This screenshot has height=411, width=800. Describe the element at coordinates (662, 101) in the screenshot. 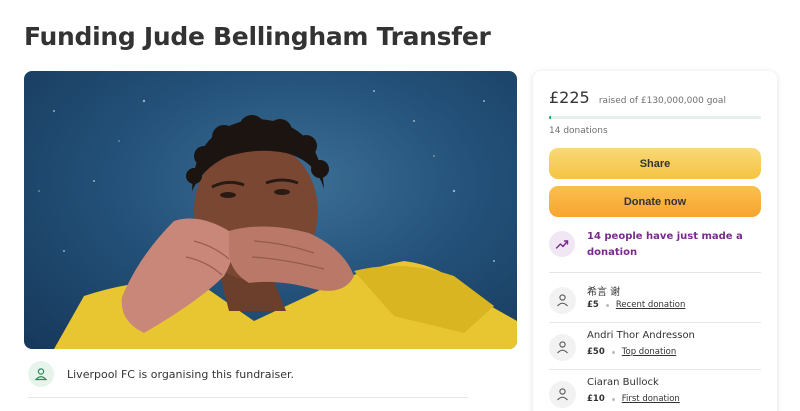

I see `goal-text: raised of £130,000,000 goal` at that location.